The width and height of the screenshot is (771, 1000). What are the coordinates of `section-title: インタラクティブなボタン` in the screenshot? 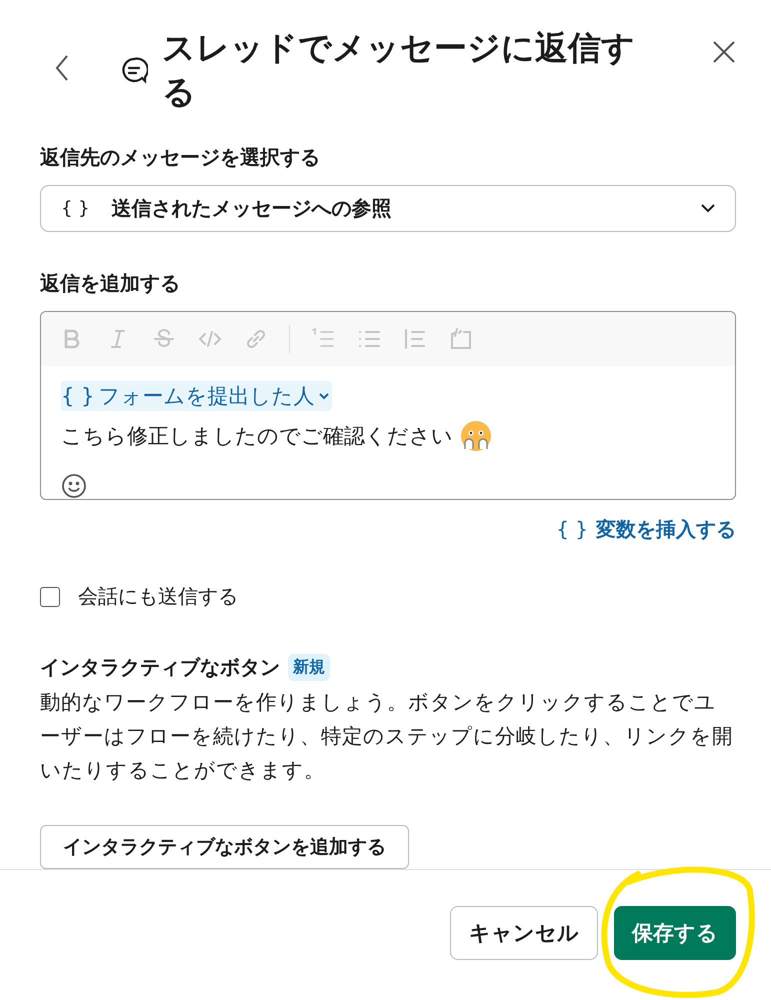 It's located at (160, 667).